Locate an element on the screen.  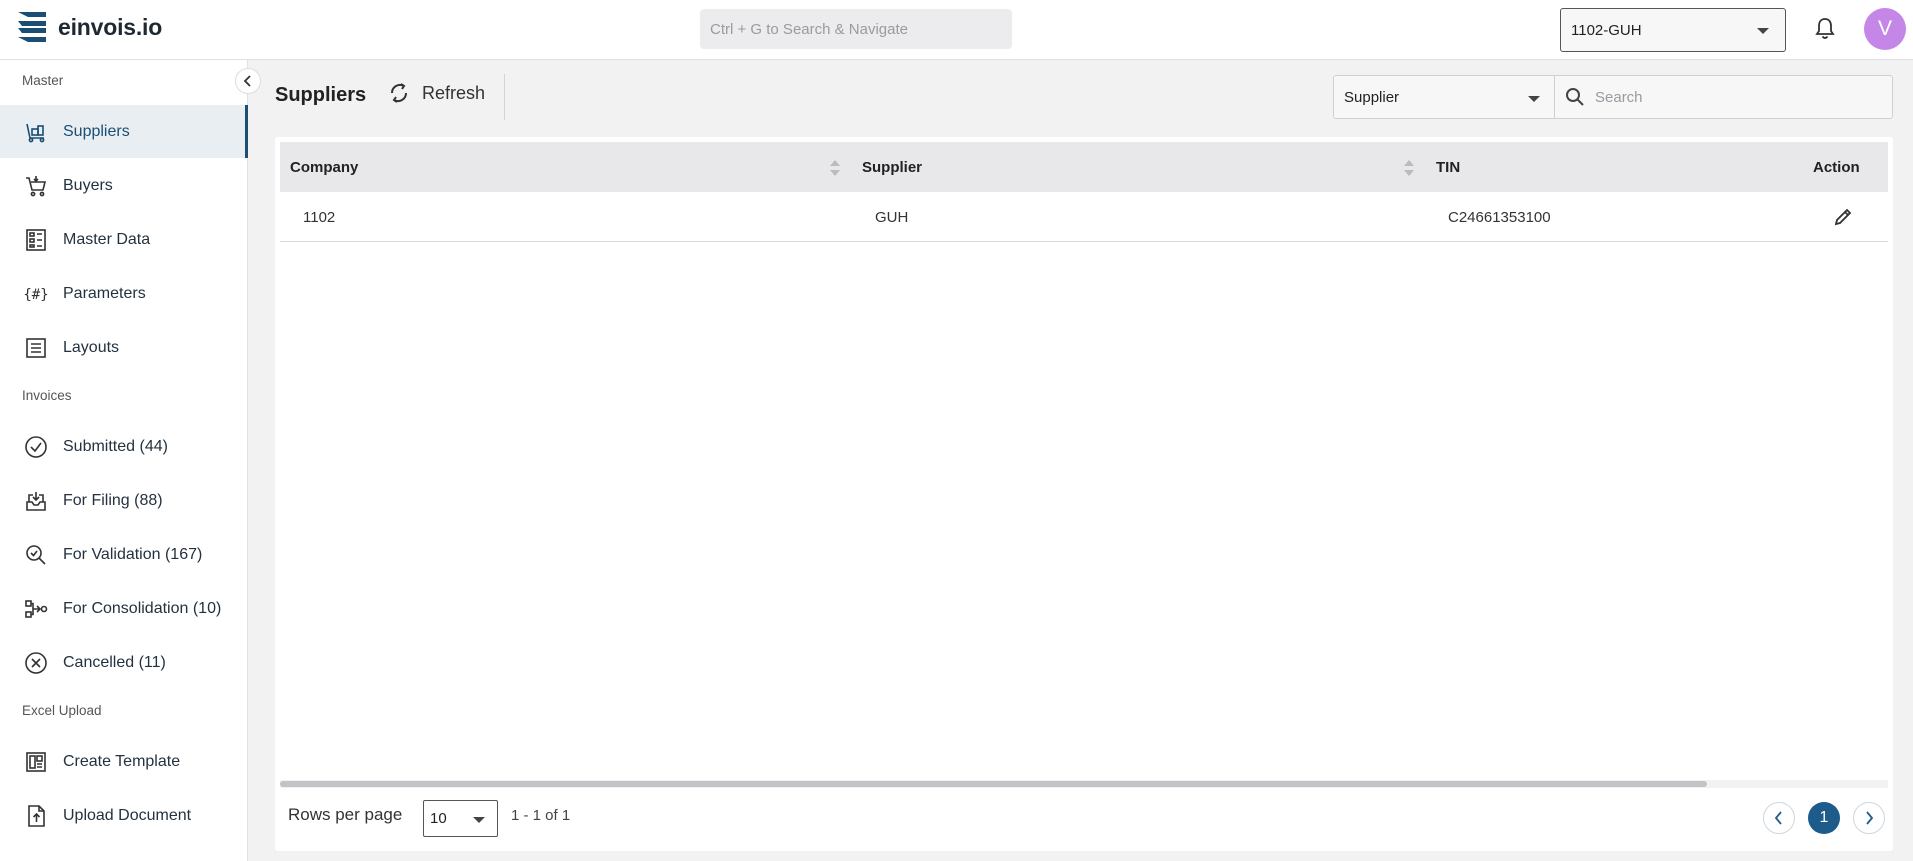
sidebar-item-label: Suppliers is located at coordinates (96, 131).